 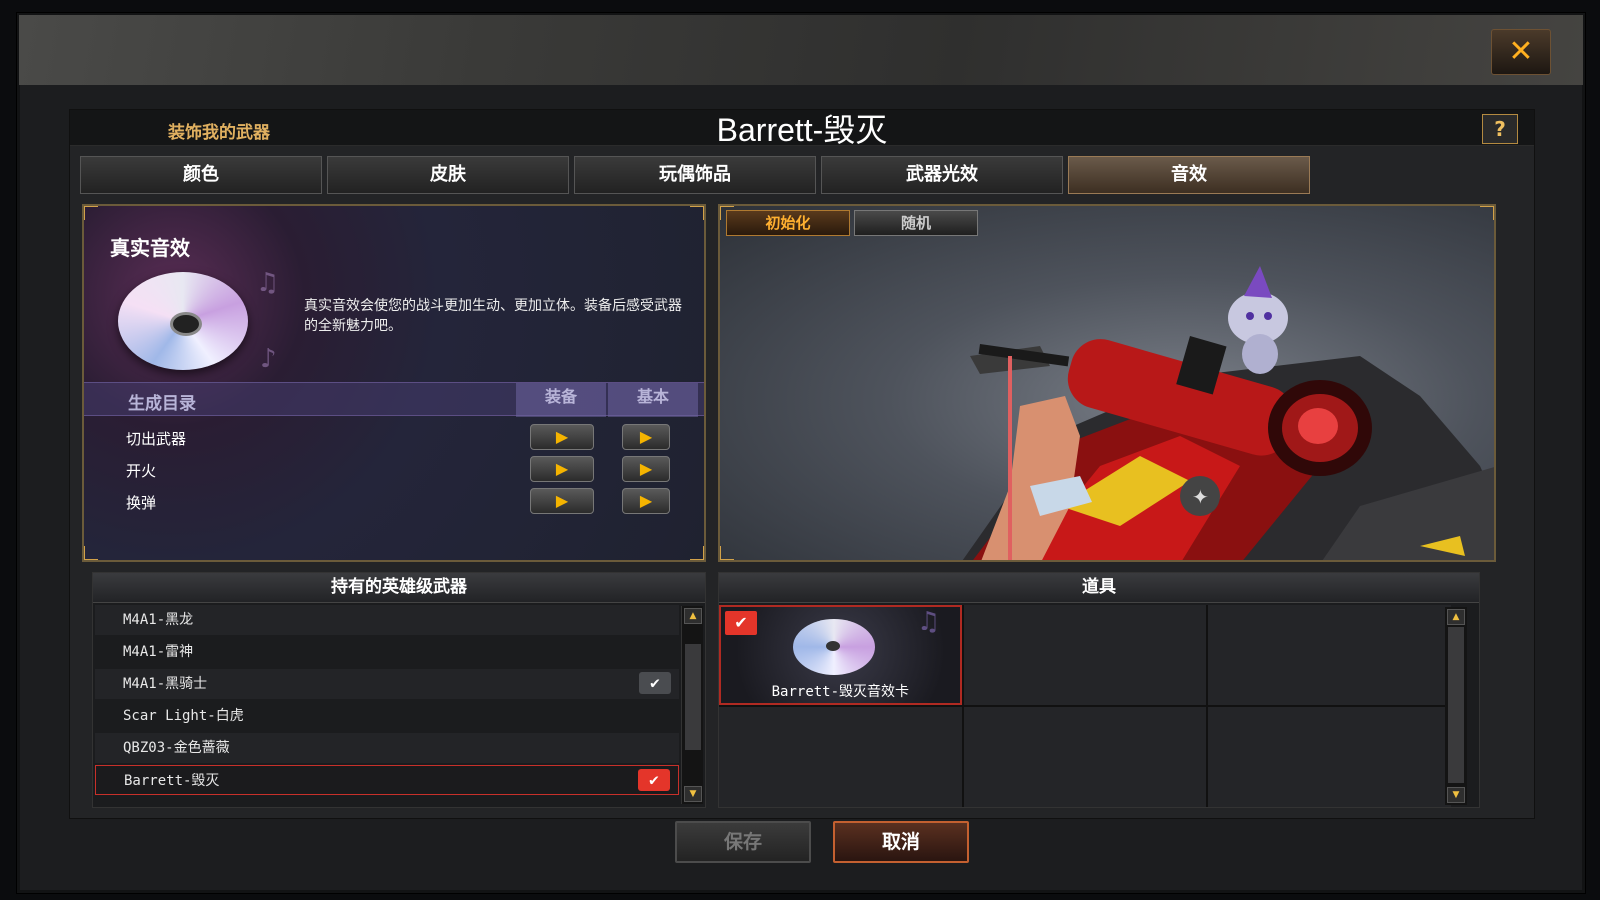 I want to click on items-header: 道具, so click(x=1099, y=588).